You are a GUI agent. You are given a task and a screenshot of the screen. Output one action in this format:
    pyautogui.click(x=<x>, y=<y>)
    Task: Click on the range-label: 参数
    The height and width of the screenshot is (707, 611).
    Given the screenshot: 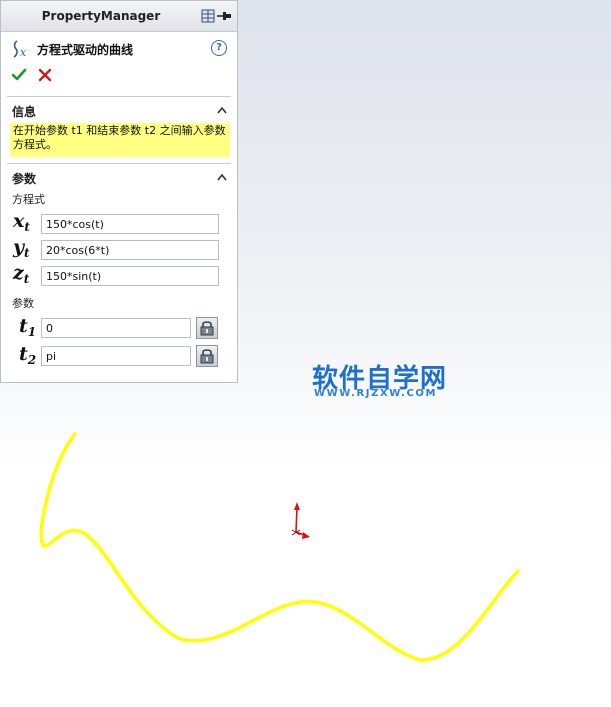 What is the action you would take?
    pyautogui.click(x=23, y=303)
    